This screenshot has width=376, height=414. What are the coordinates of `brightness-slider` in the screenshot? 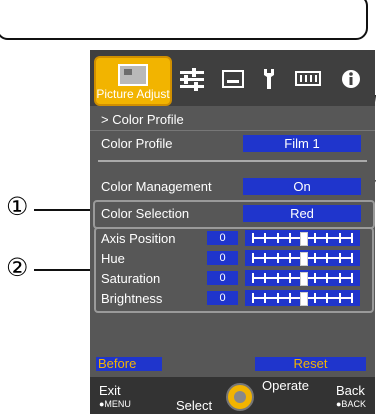 It's located at (302, 298).